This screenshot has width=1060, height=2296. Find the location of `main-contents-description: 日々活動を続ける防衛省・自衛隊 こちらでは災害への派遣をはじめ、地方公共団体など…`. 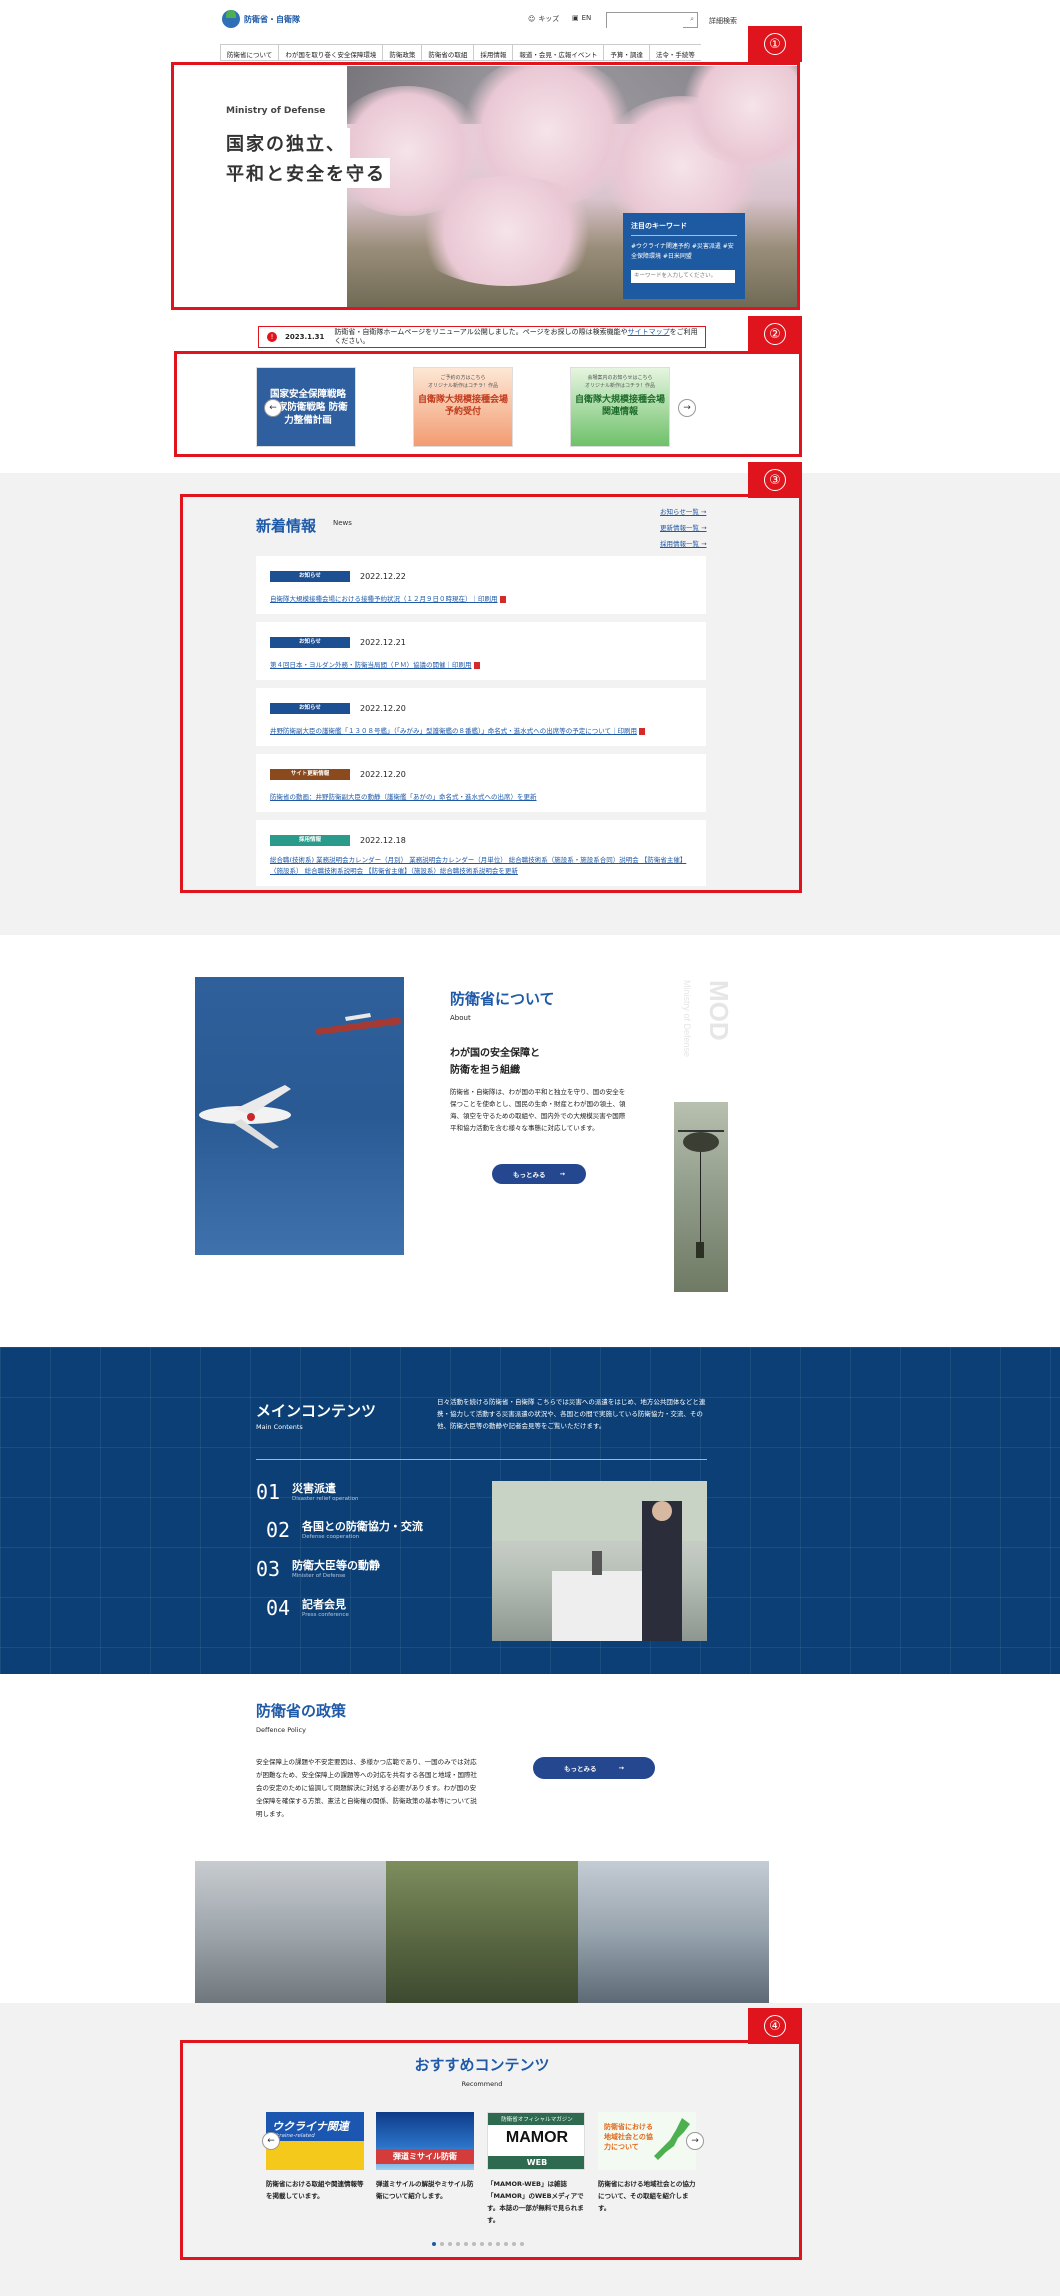

main-contents-description: 日々活動を続ける防衛省・自衛隊 こちらでは災害への派遣をはじめ、地方公共団体など… is located at coordinates (571, 1414).